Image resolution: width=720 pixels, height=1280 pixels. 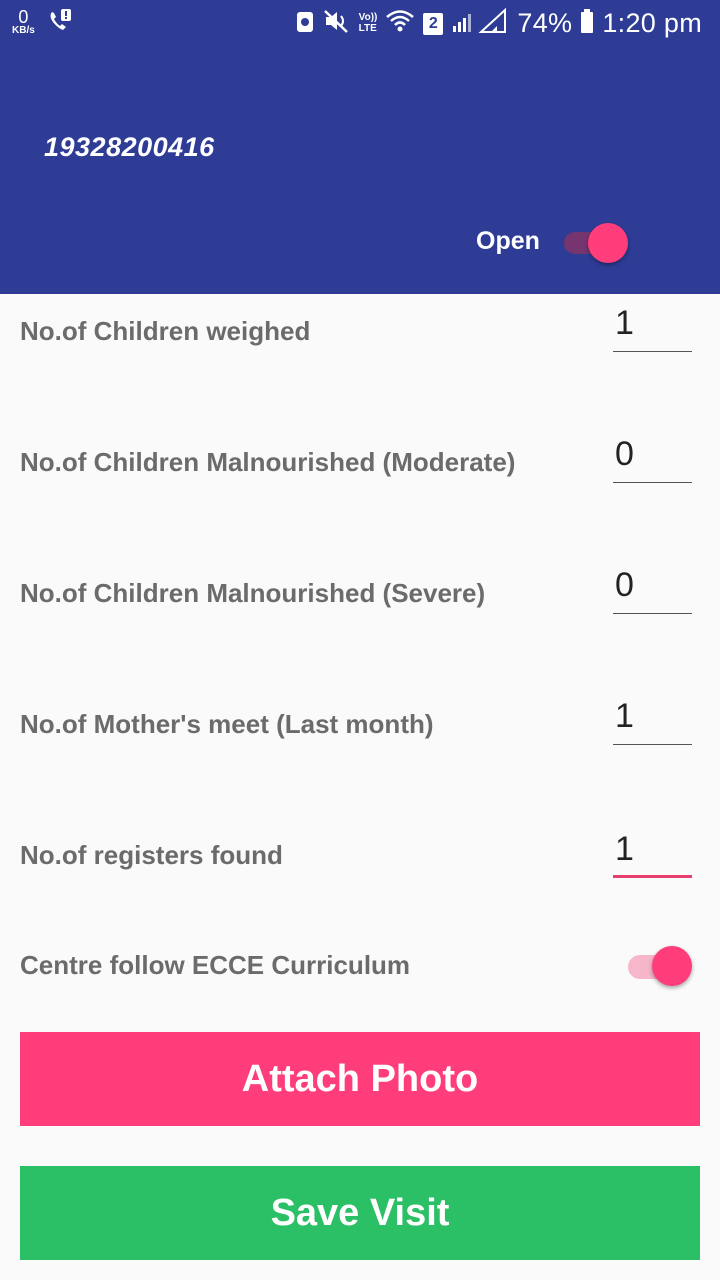 I want to click on sim-badge: 2, so click(x=433, y=23).